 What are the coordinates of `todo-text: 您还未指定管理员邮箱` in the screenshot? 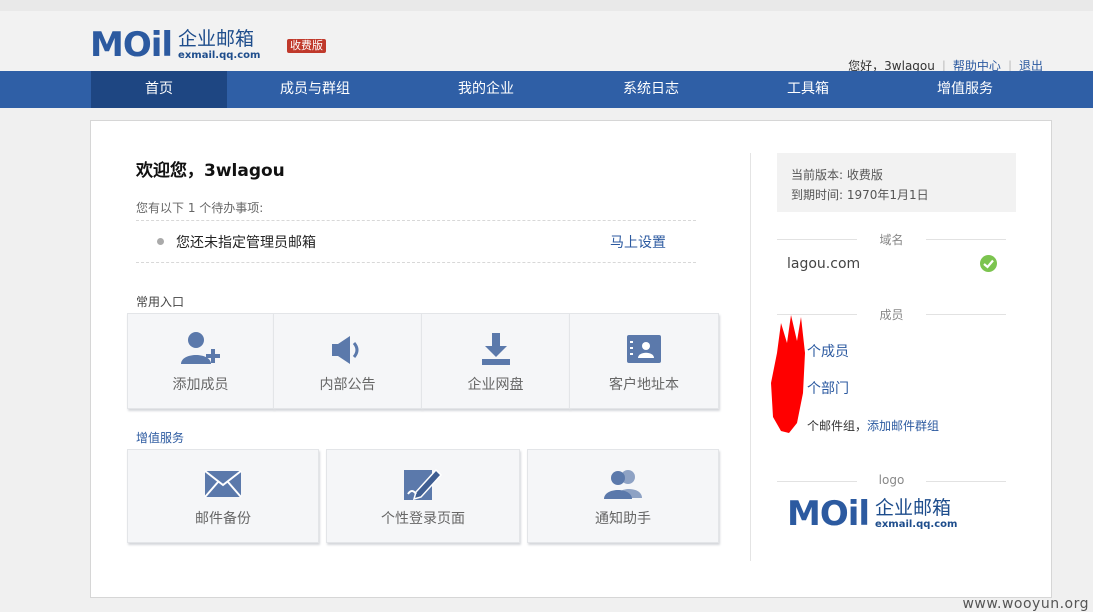 It's located at (246, 243).